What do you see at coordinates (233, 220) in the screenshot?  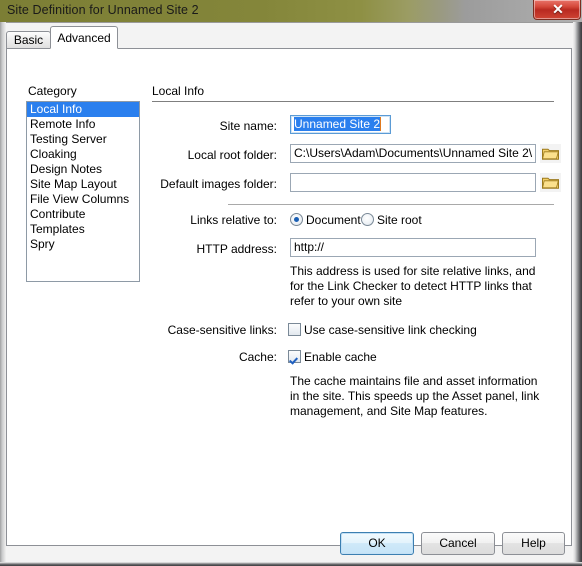 I see `links-relative-to-label: Links relative to:` at bounding box center [233, 220].